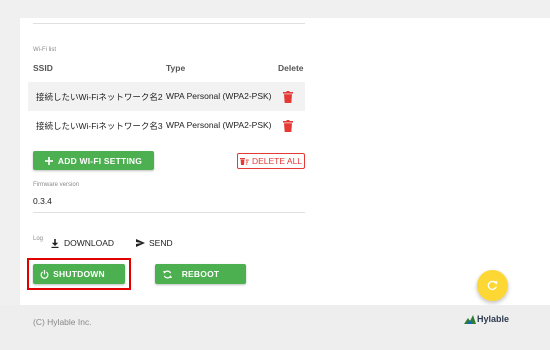 Image resolution: width=550 pixels, height=350 pixels. Describe the element at coordinates (56, 185) in the screenshot. I see `firmware-version-label: Firmware version` at that location.